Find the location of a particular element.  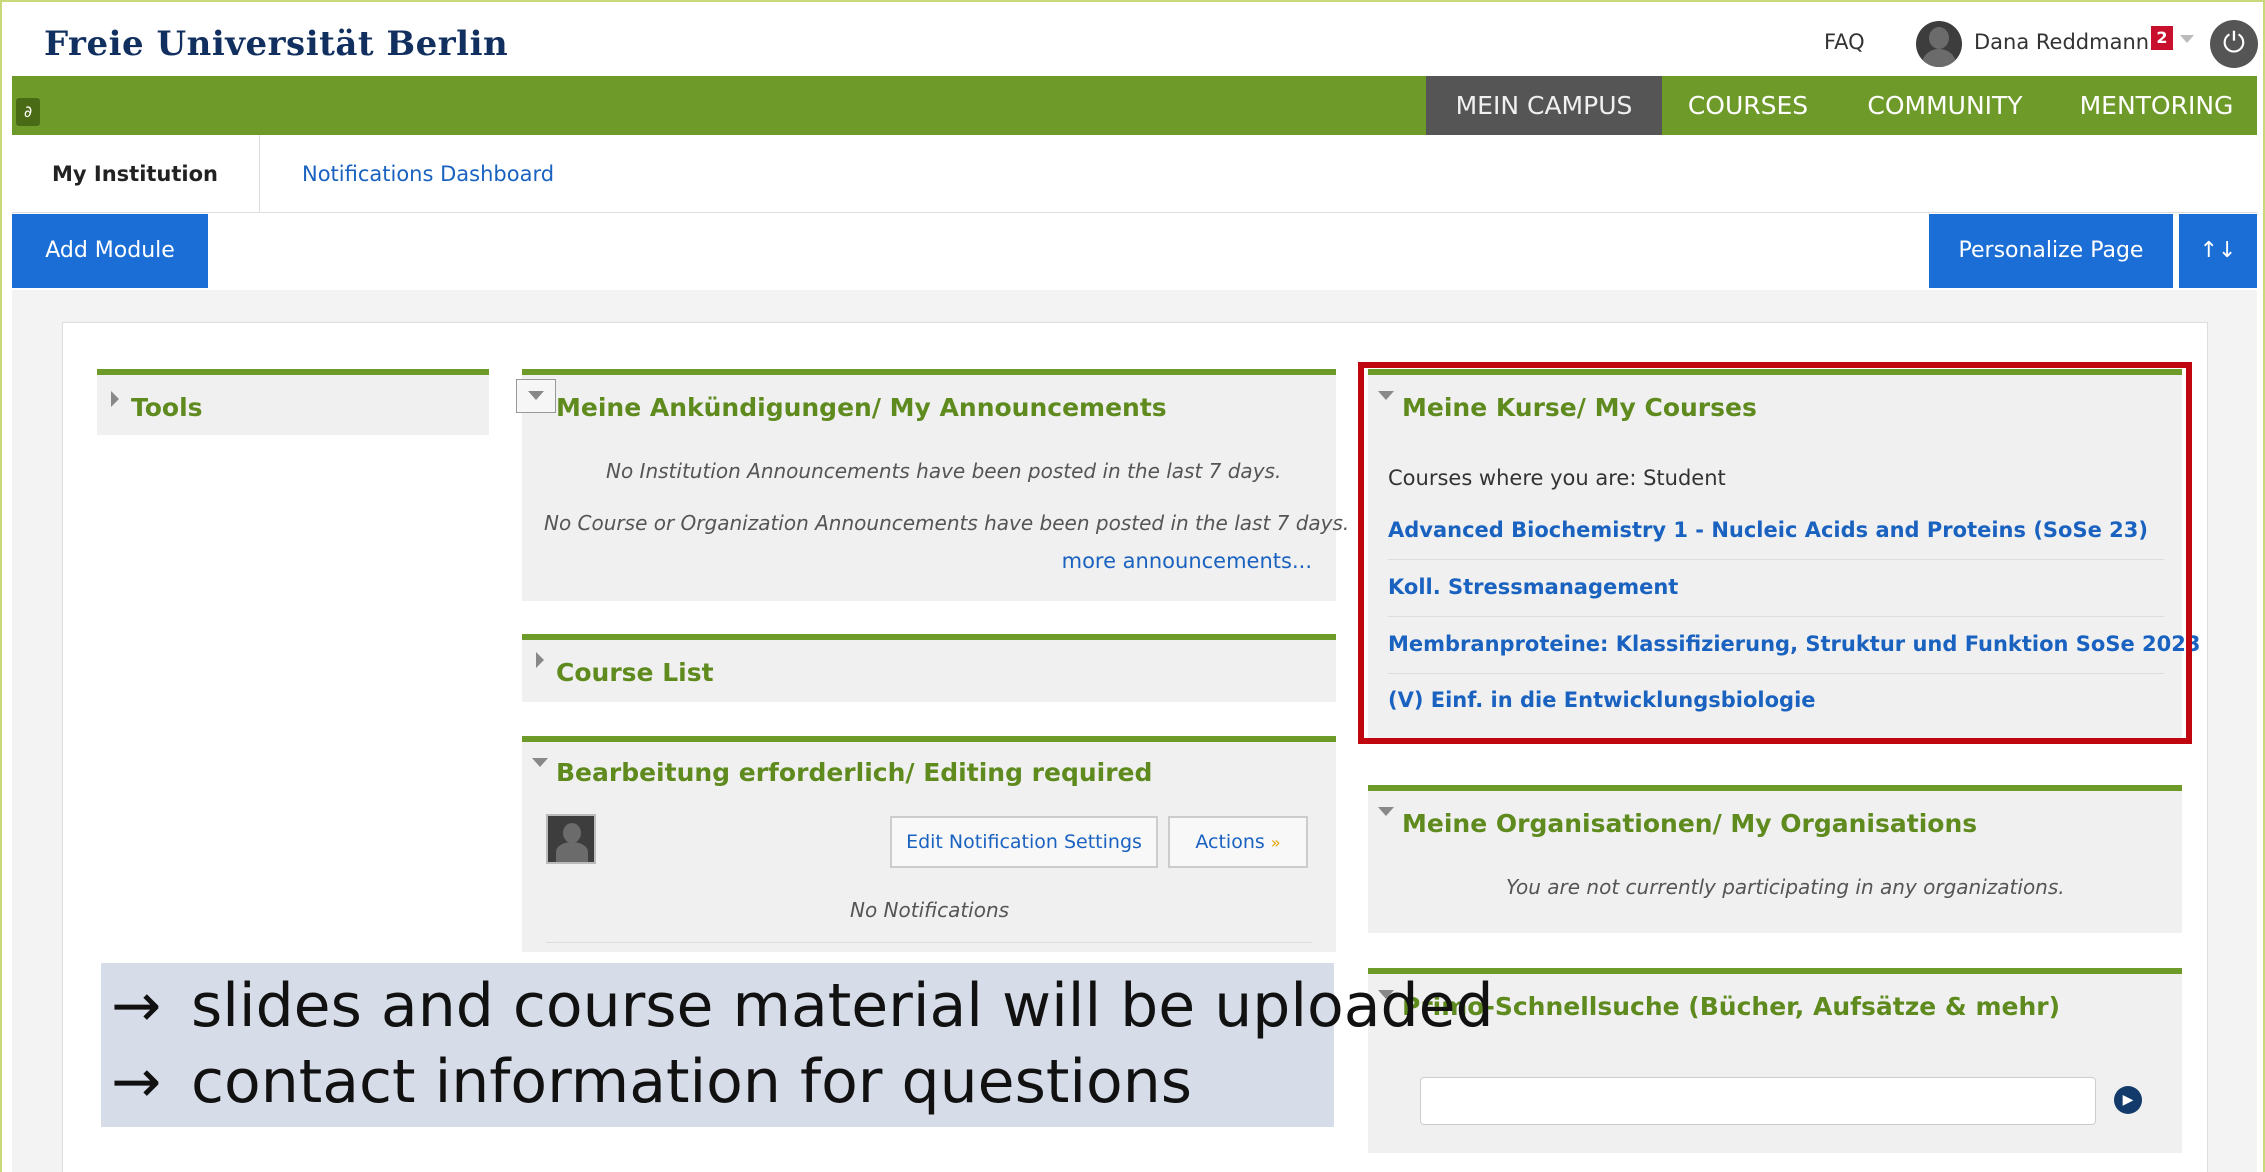

actions-label: Actions is located at coordinates (1230, 842).